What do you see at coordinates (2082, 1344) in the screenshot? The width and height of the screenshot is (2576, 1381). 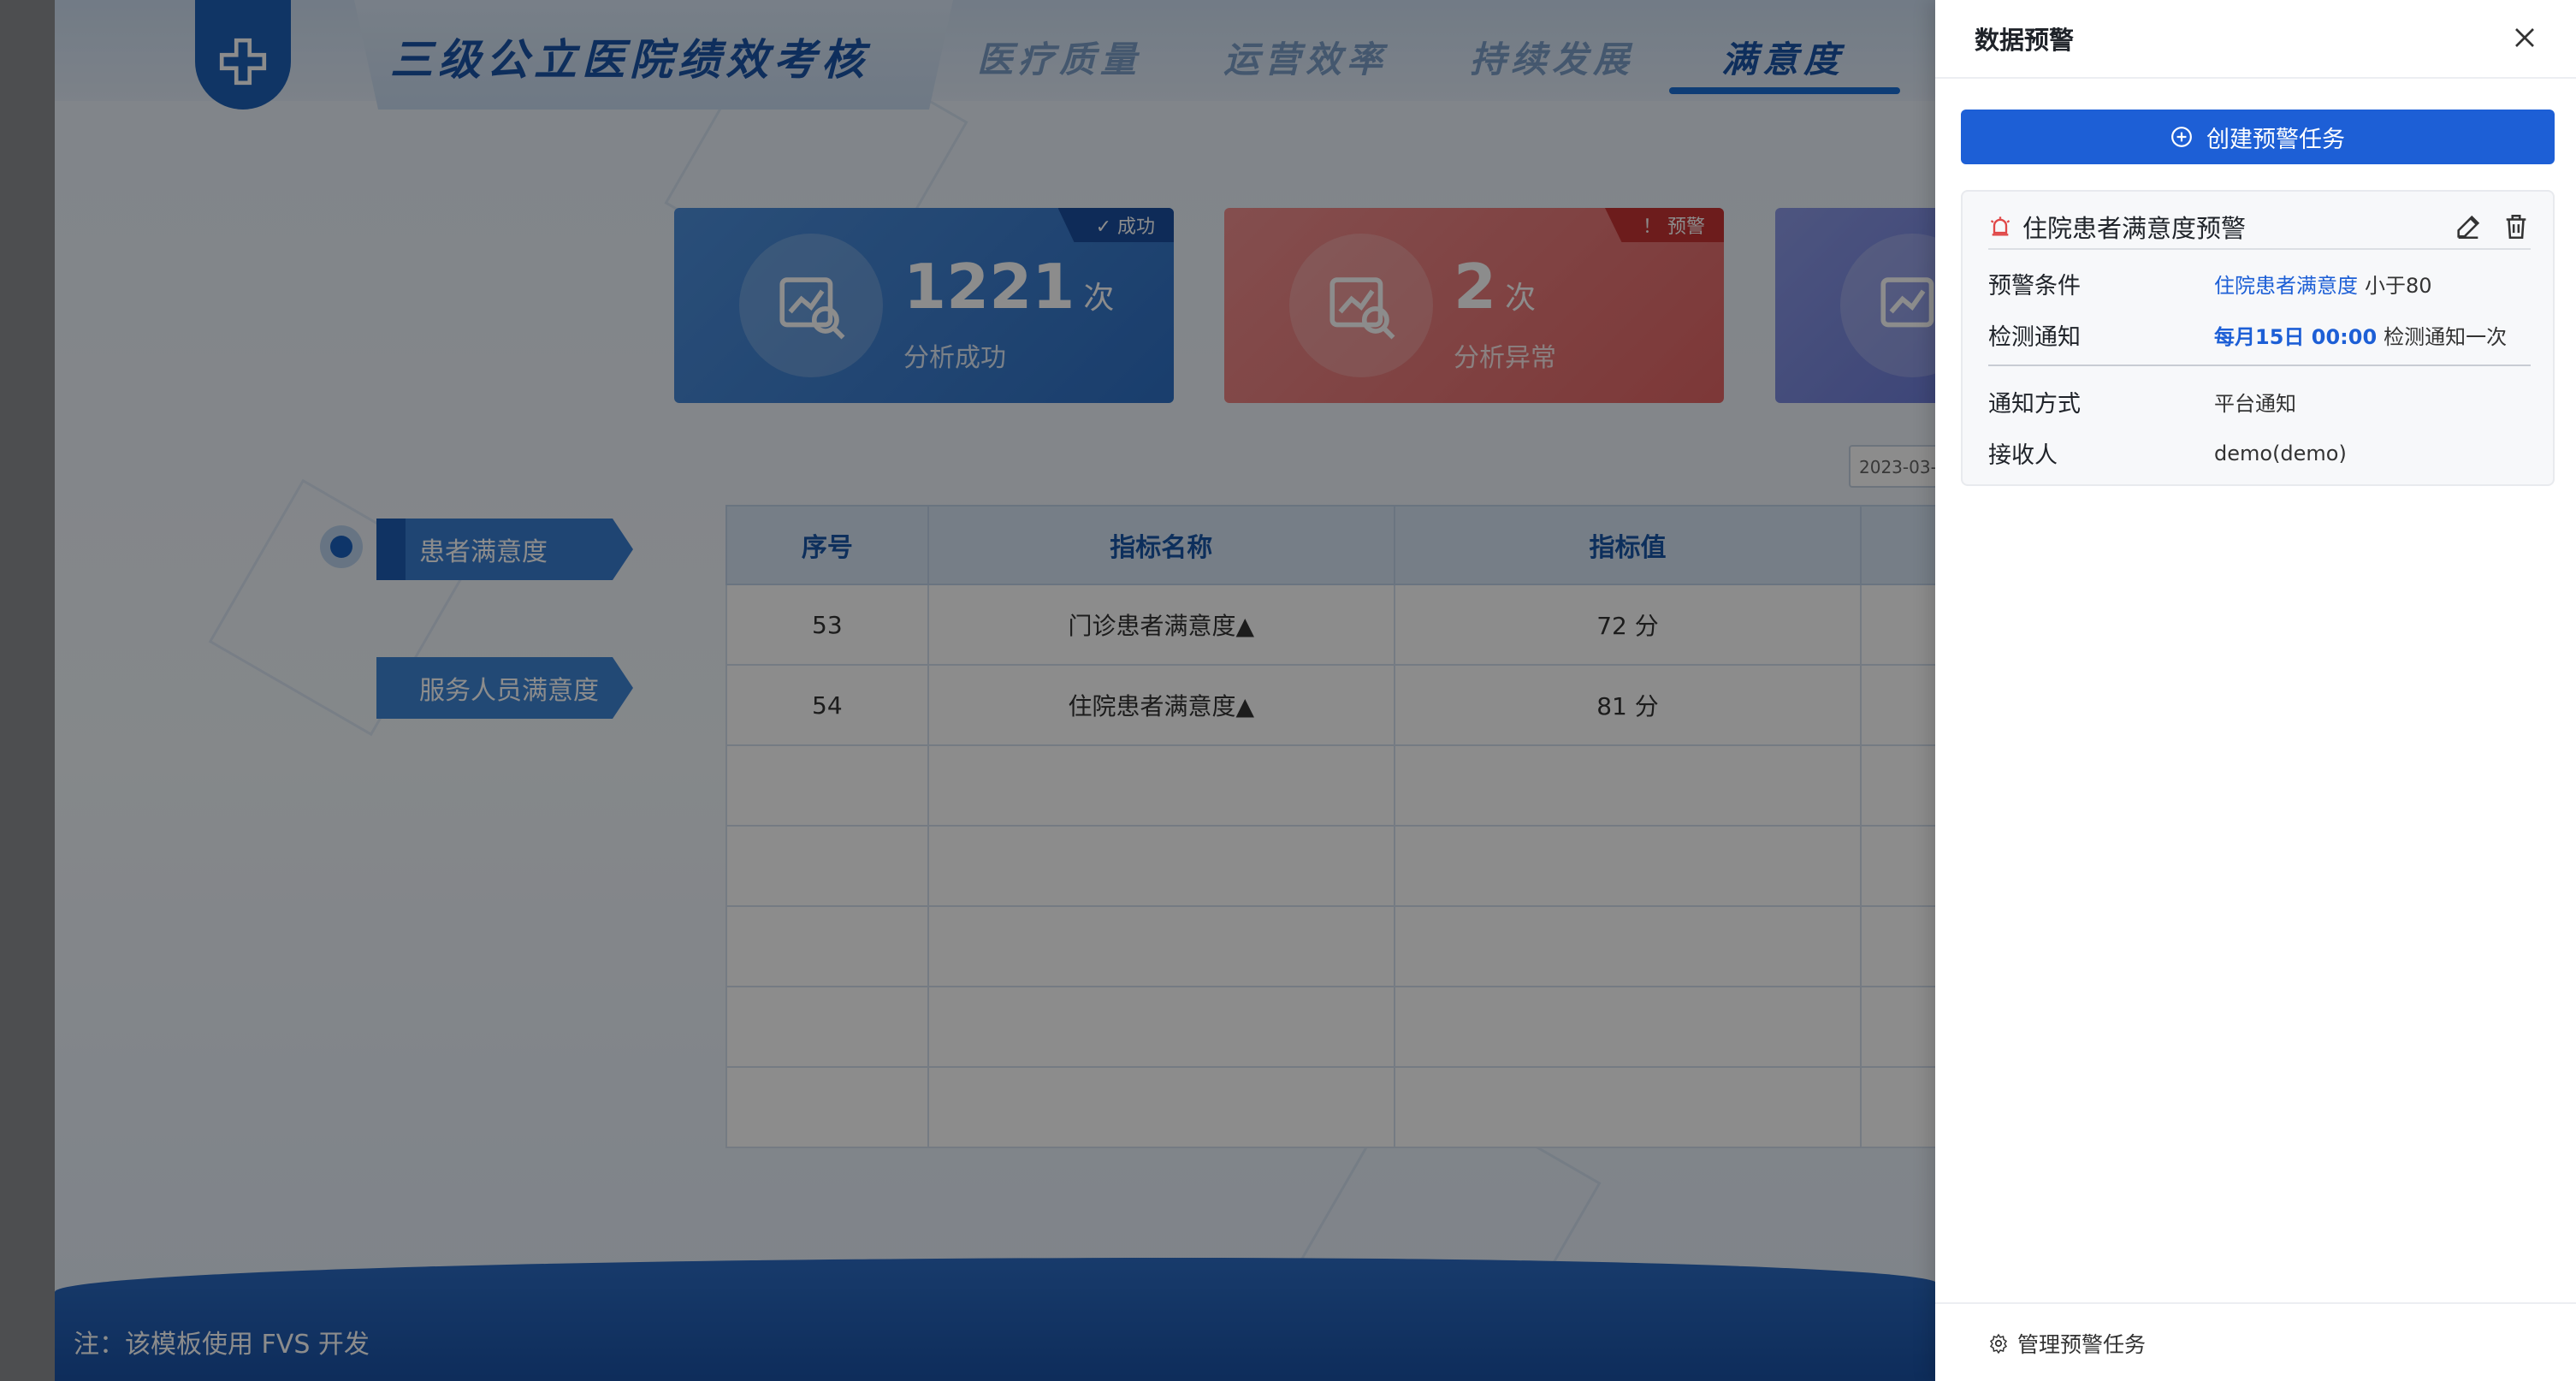 I see `manage-alert-tasks-label: 管理预警任务` at bounding box center [2082, 1344].